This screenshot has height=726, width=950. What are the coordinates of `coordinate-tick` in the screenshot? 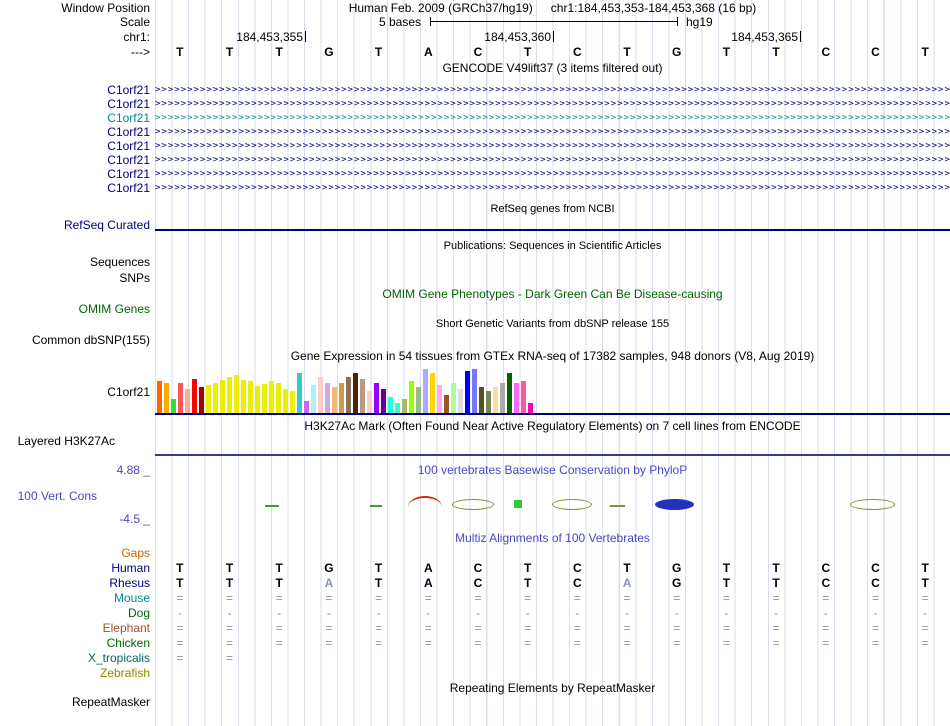 It's located at (553, 36).